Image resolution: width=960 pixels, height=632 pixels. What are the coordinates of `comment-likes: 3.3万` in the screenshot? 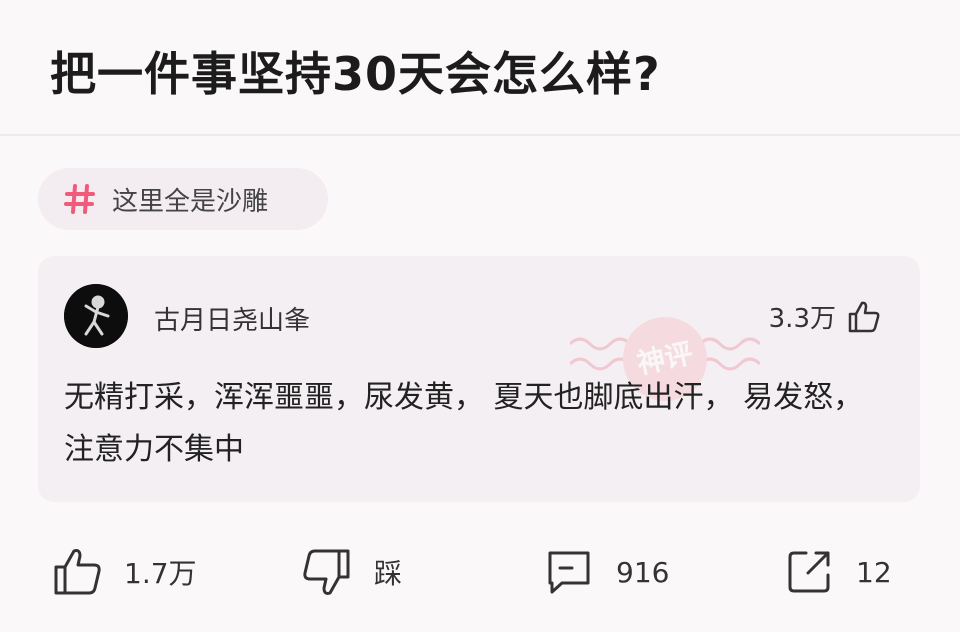 It's located at (825, 316).